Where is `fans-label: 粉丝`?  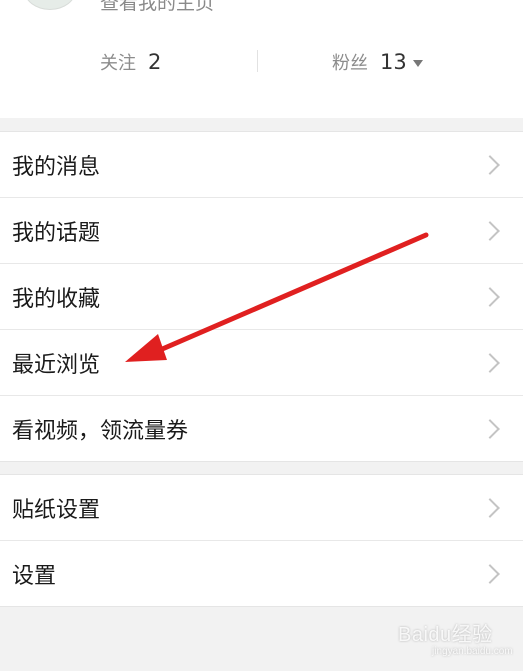
fans-label: 粉丝 is located at coordinates (350, 63).